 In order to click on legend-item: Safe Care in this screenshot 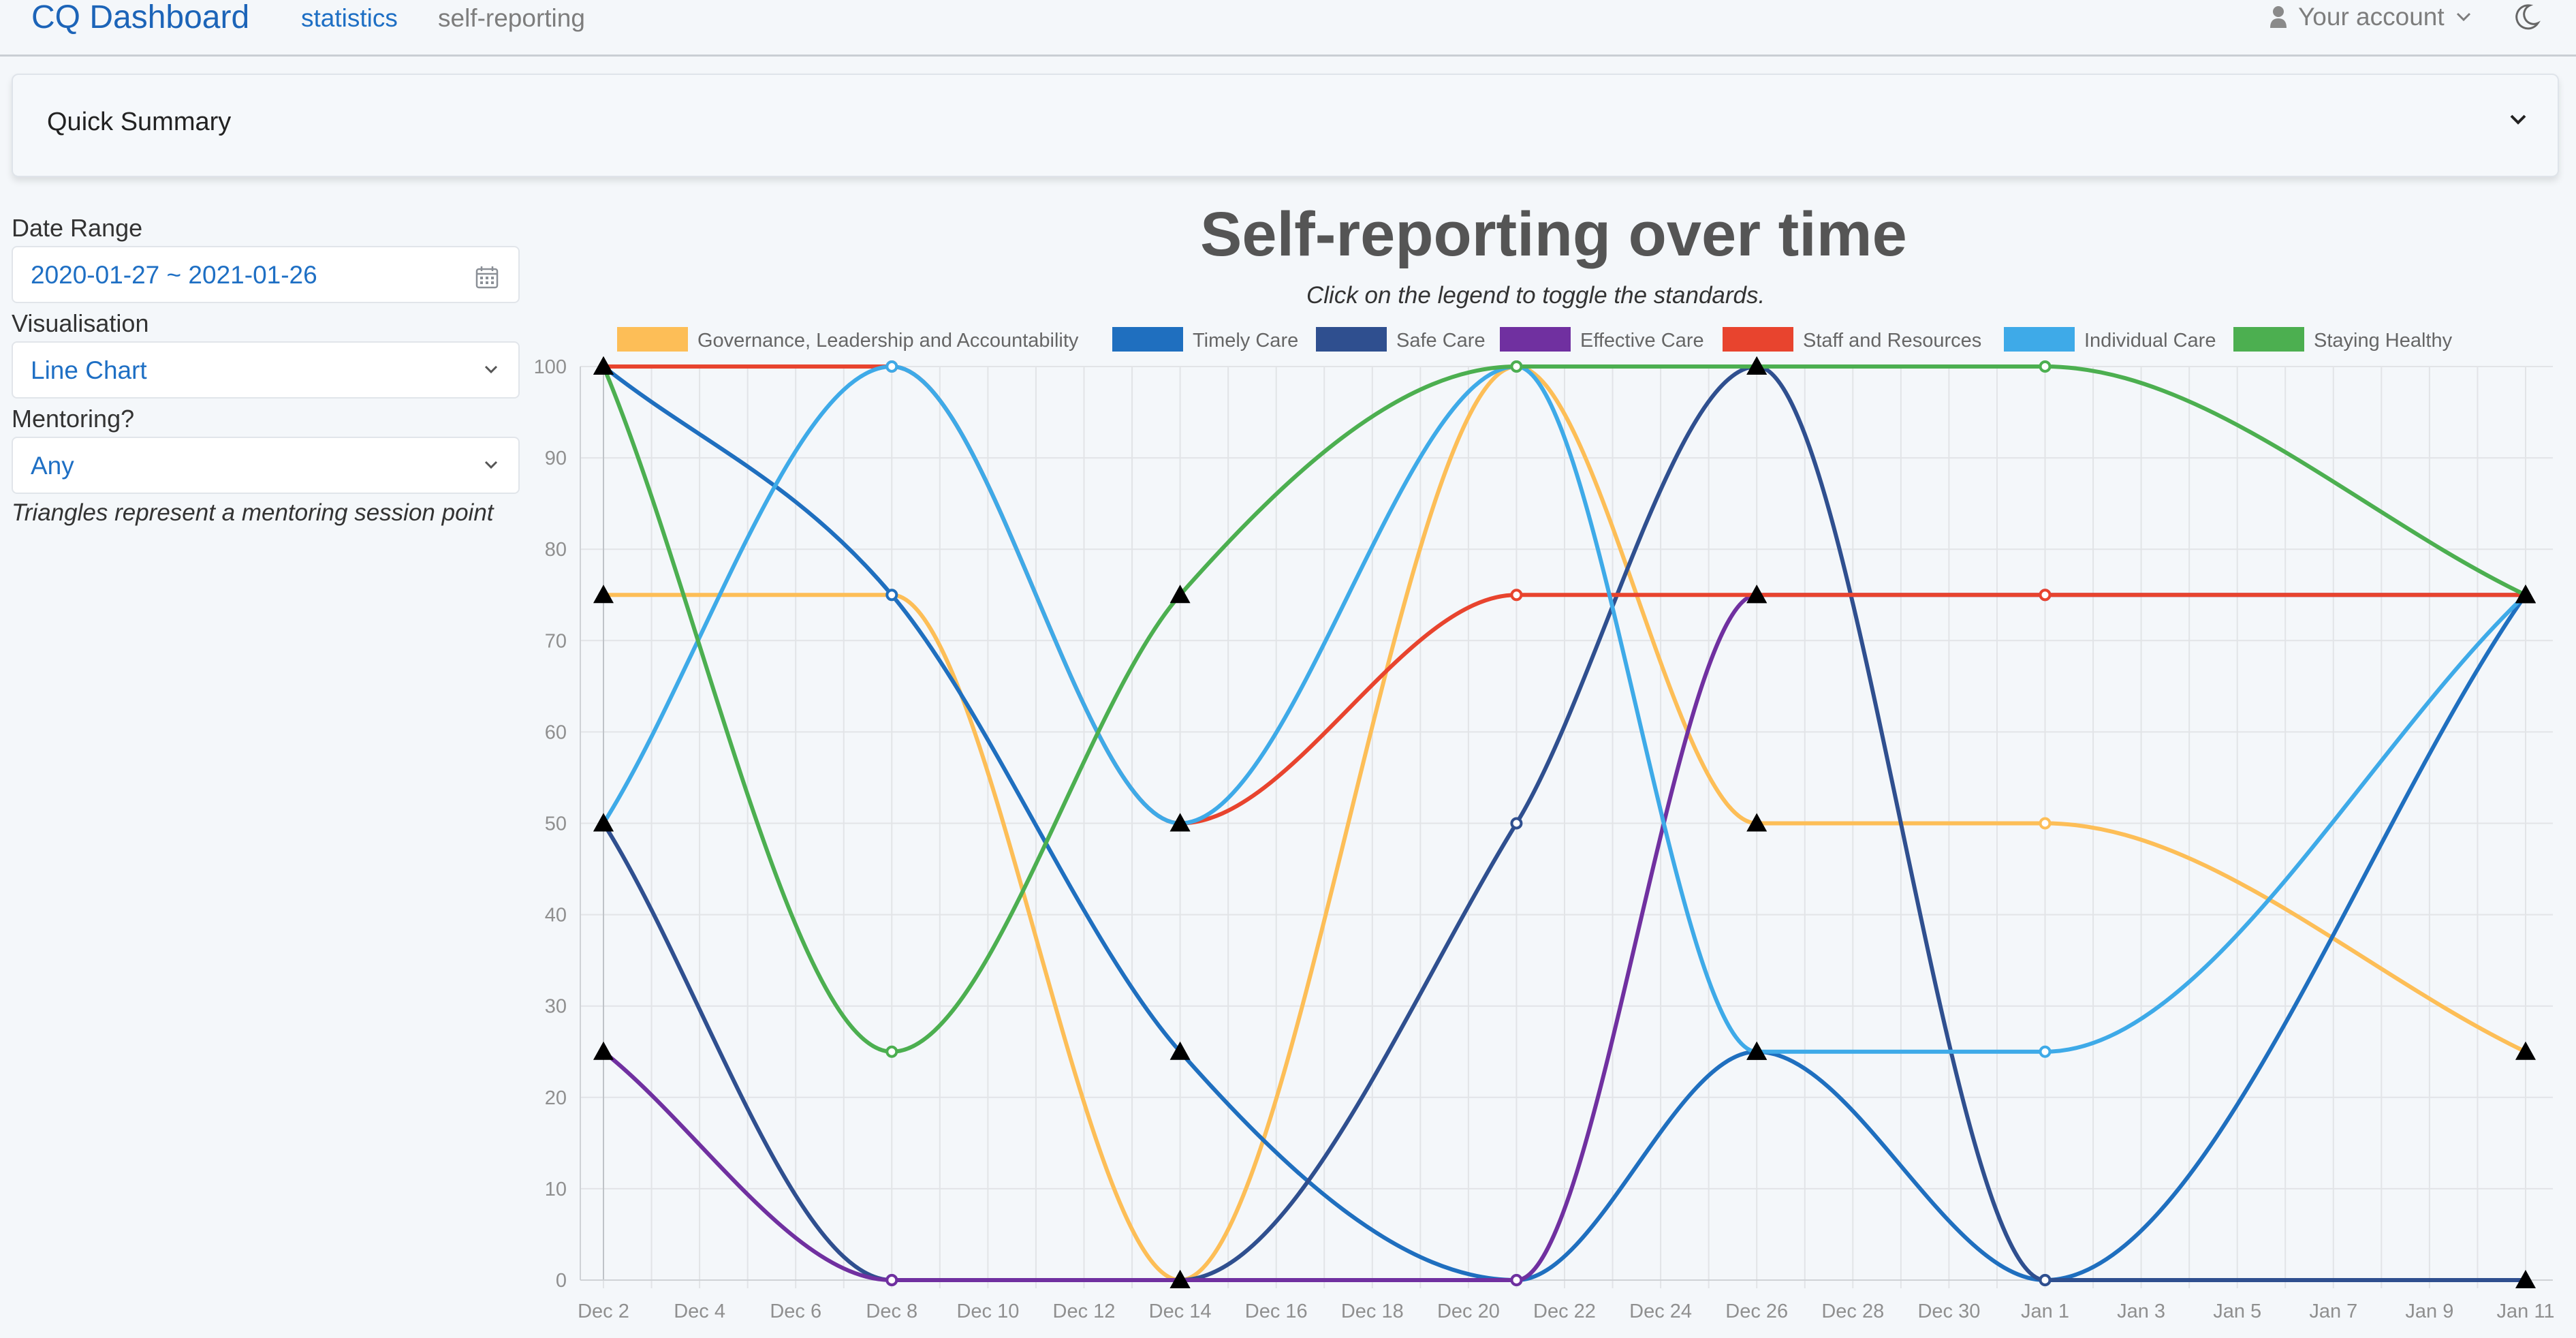, I will do `click(1401, 339)`.